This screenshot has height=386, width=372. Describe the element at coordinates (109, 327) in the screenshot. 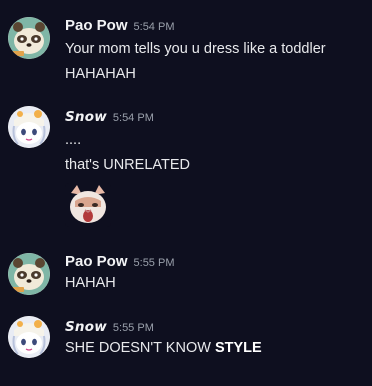

I see `message-header: Snow 5:55 PM` at that location.